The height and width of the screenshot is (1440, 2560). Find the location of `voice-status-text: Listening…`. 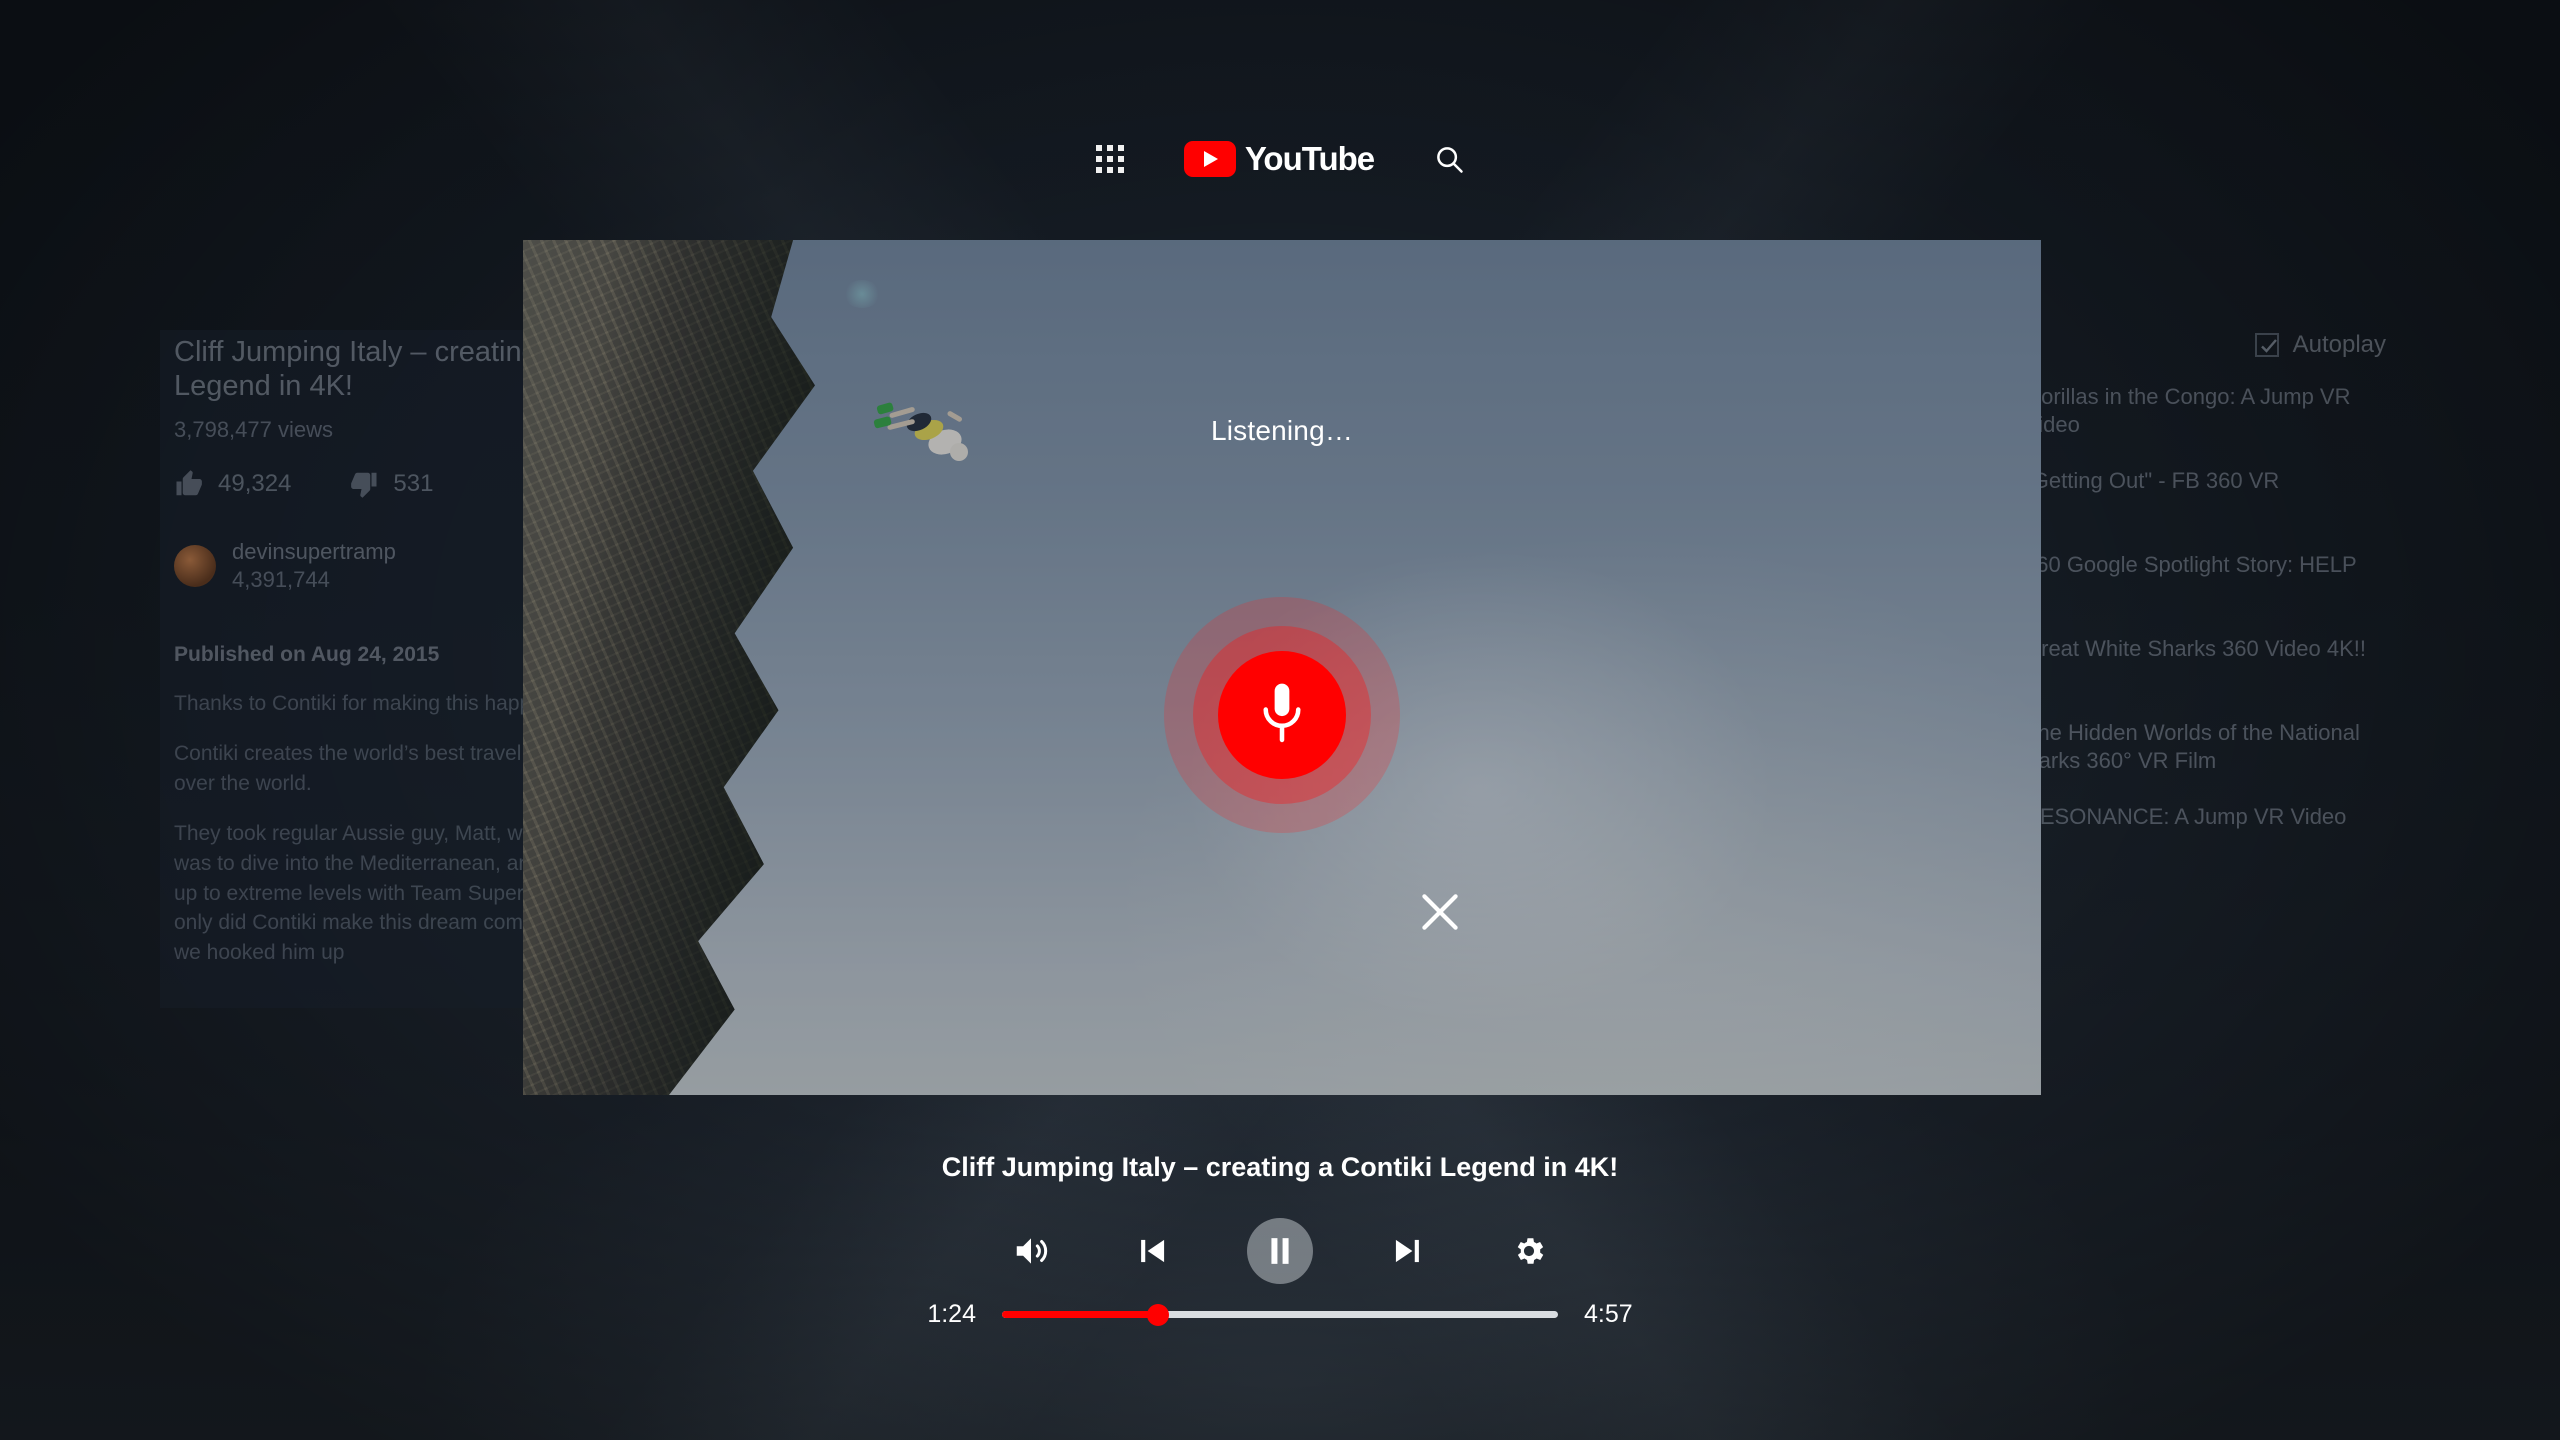

voice-status-text: Listening… is located at coordinates (1282, 430).